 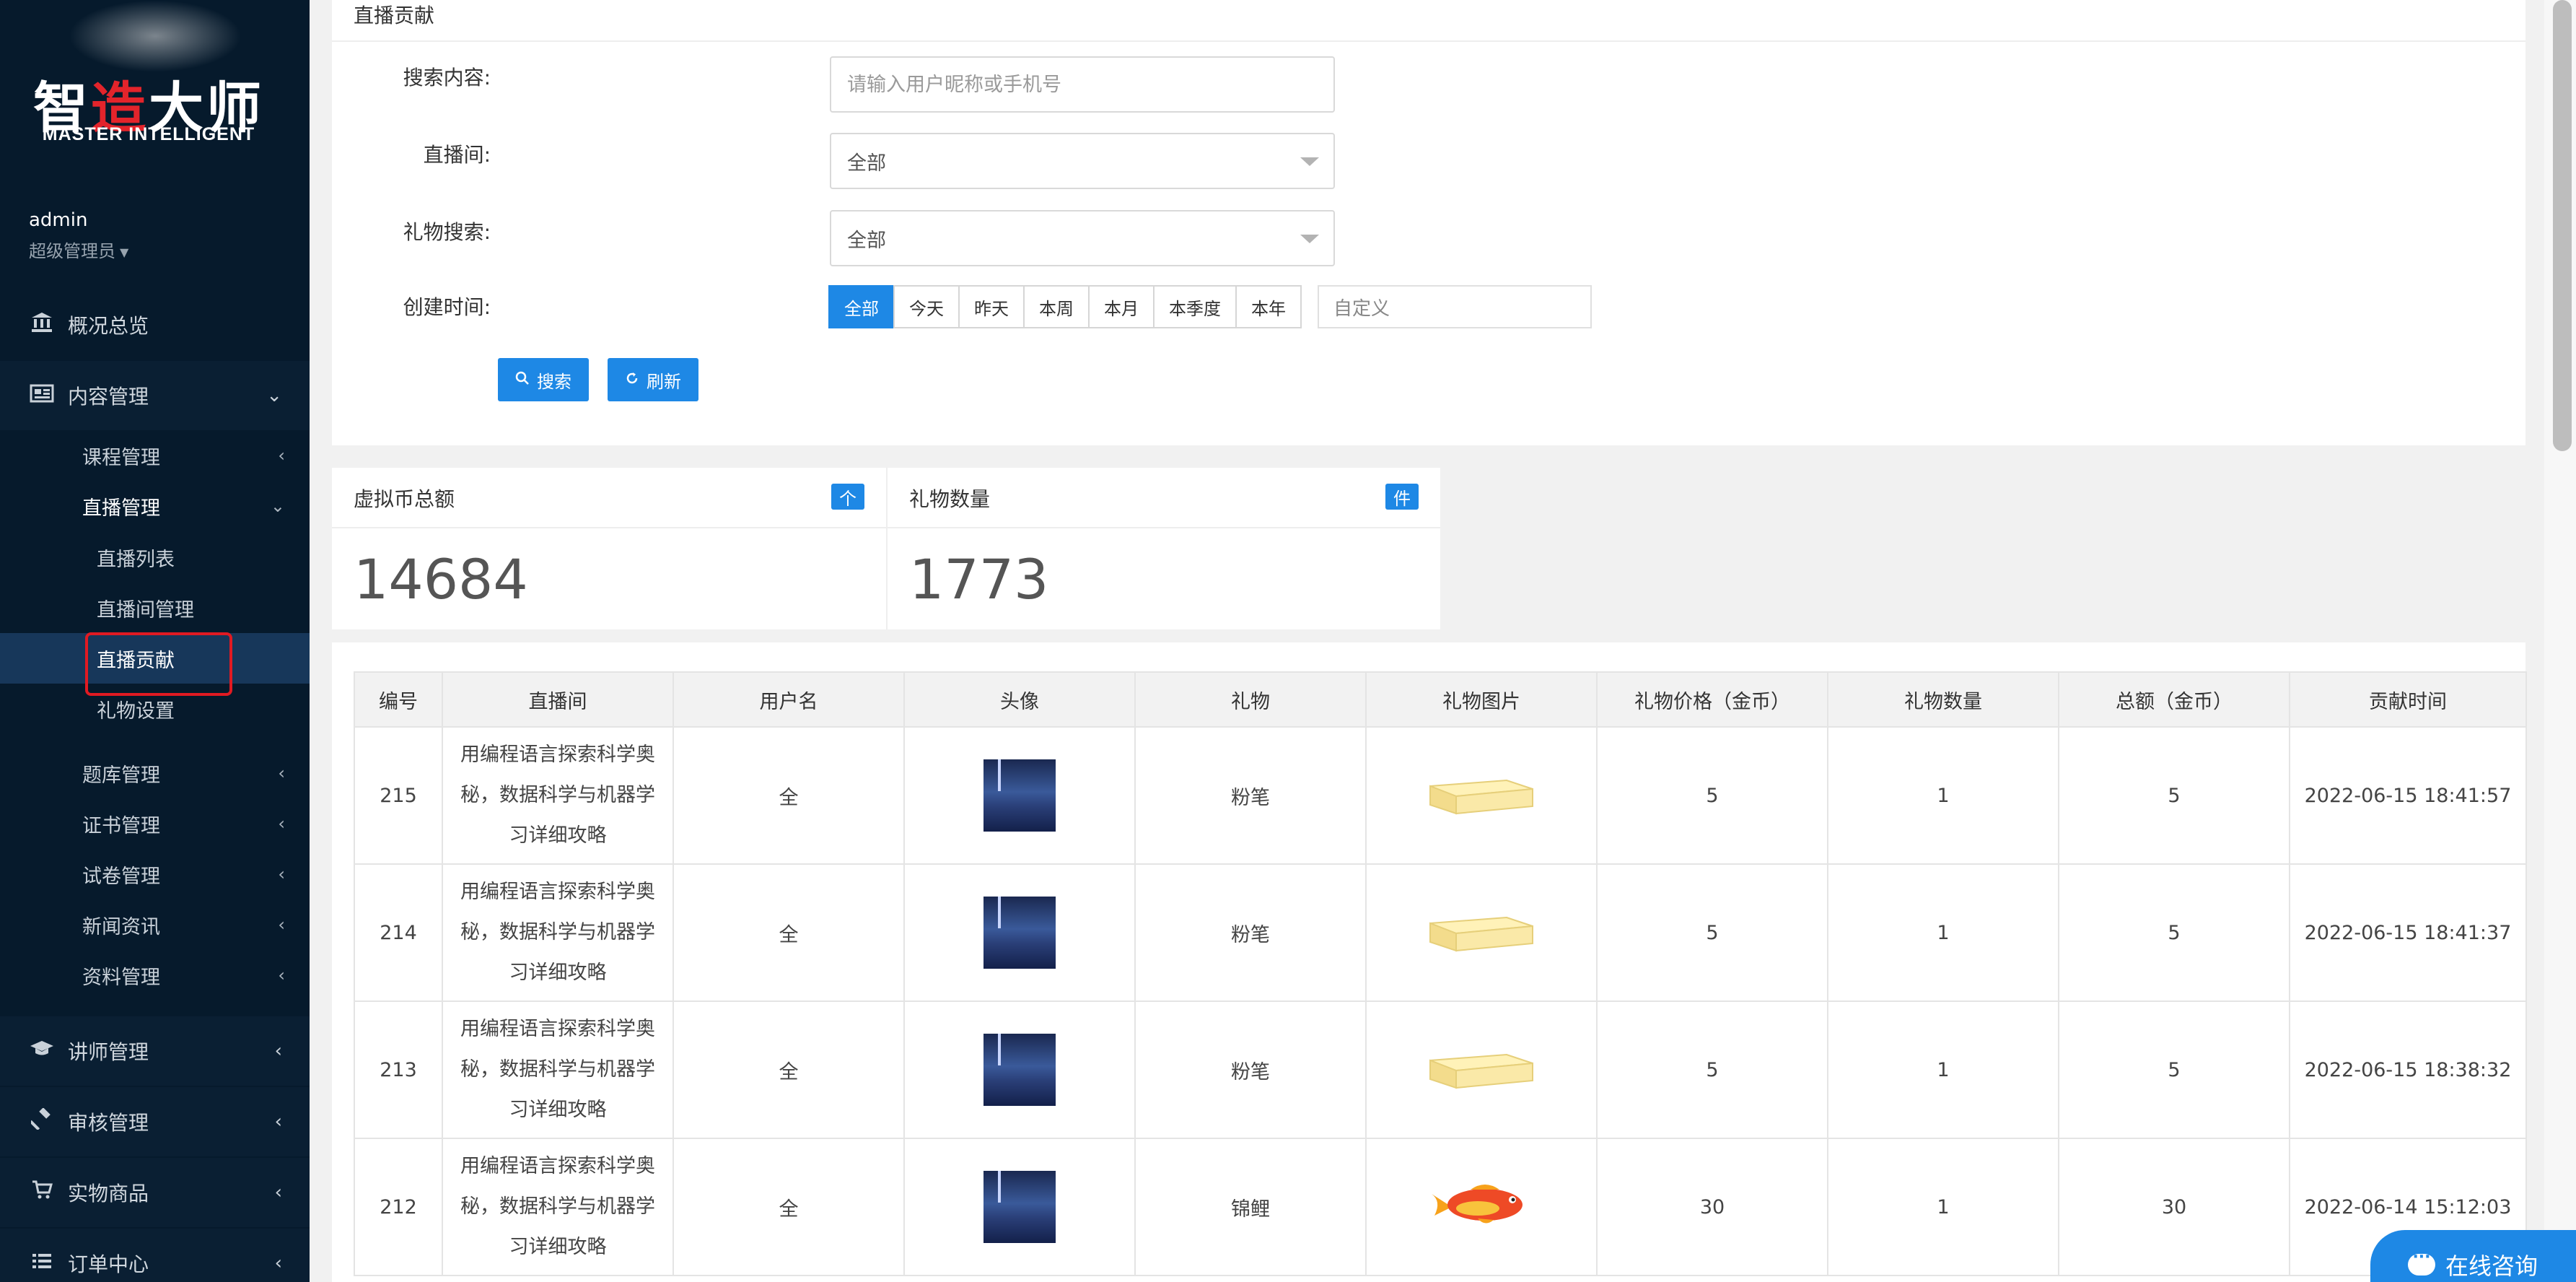 What do you see at coordinates (399, 795) in the screenshot?
I see `cell-id: 215` at bounding box center [399, 795].